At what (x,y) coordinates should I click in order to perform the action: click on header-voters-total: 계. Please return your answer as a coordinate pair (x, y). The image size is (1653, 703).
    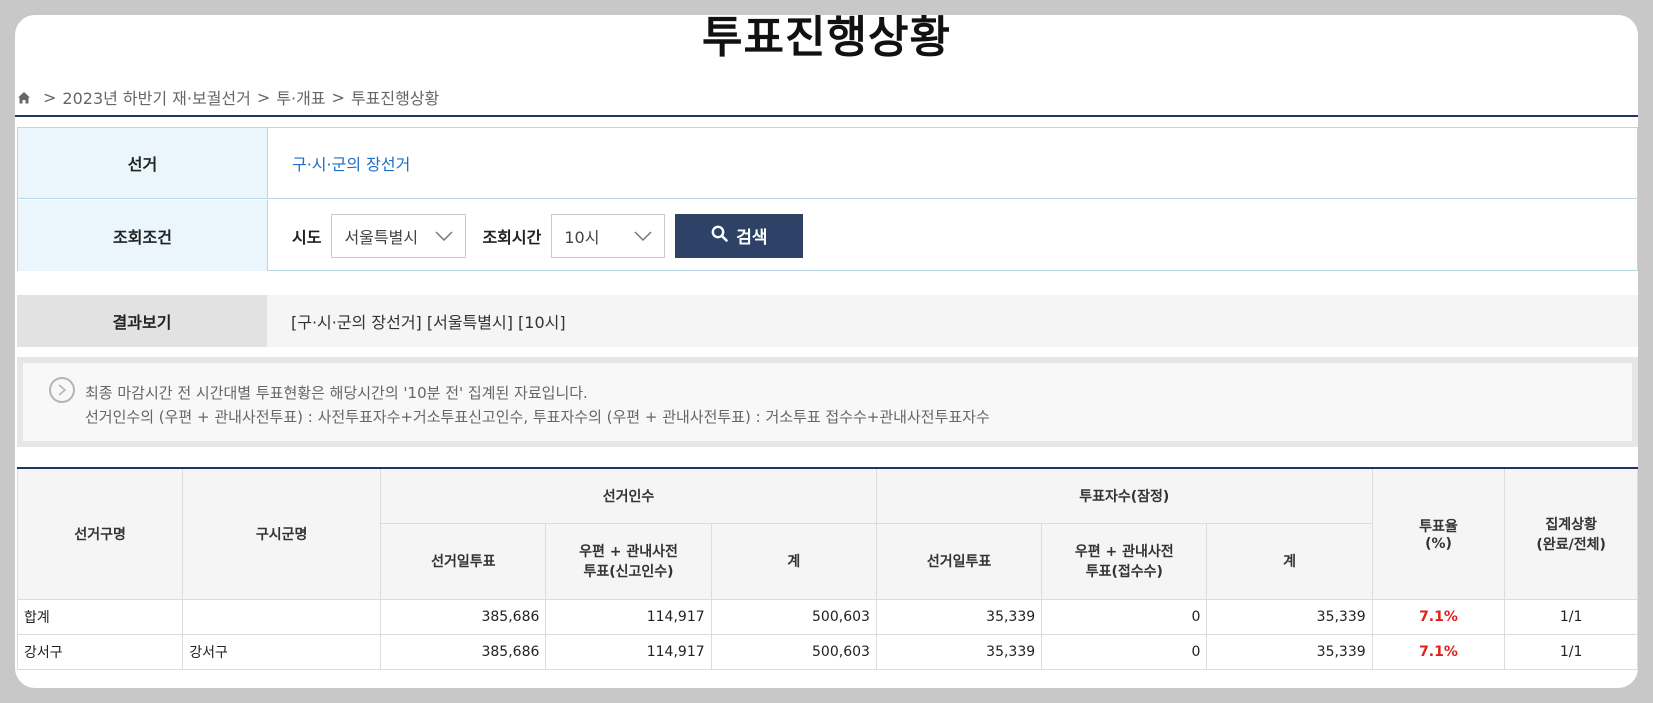
    Looking at the image, I should click on (1289, 561).